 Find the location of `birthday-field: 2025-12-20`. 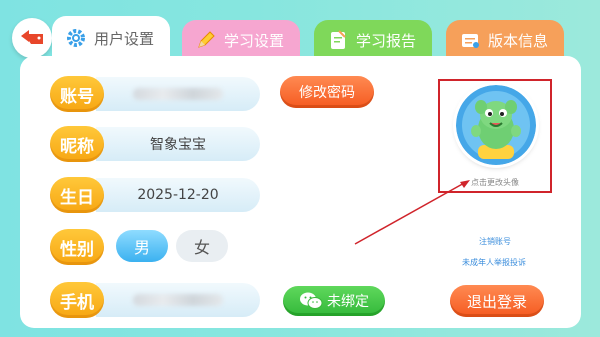

birthday-field: 2025-12-20 is located at coordinates (178, 195).